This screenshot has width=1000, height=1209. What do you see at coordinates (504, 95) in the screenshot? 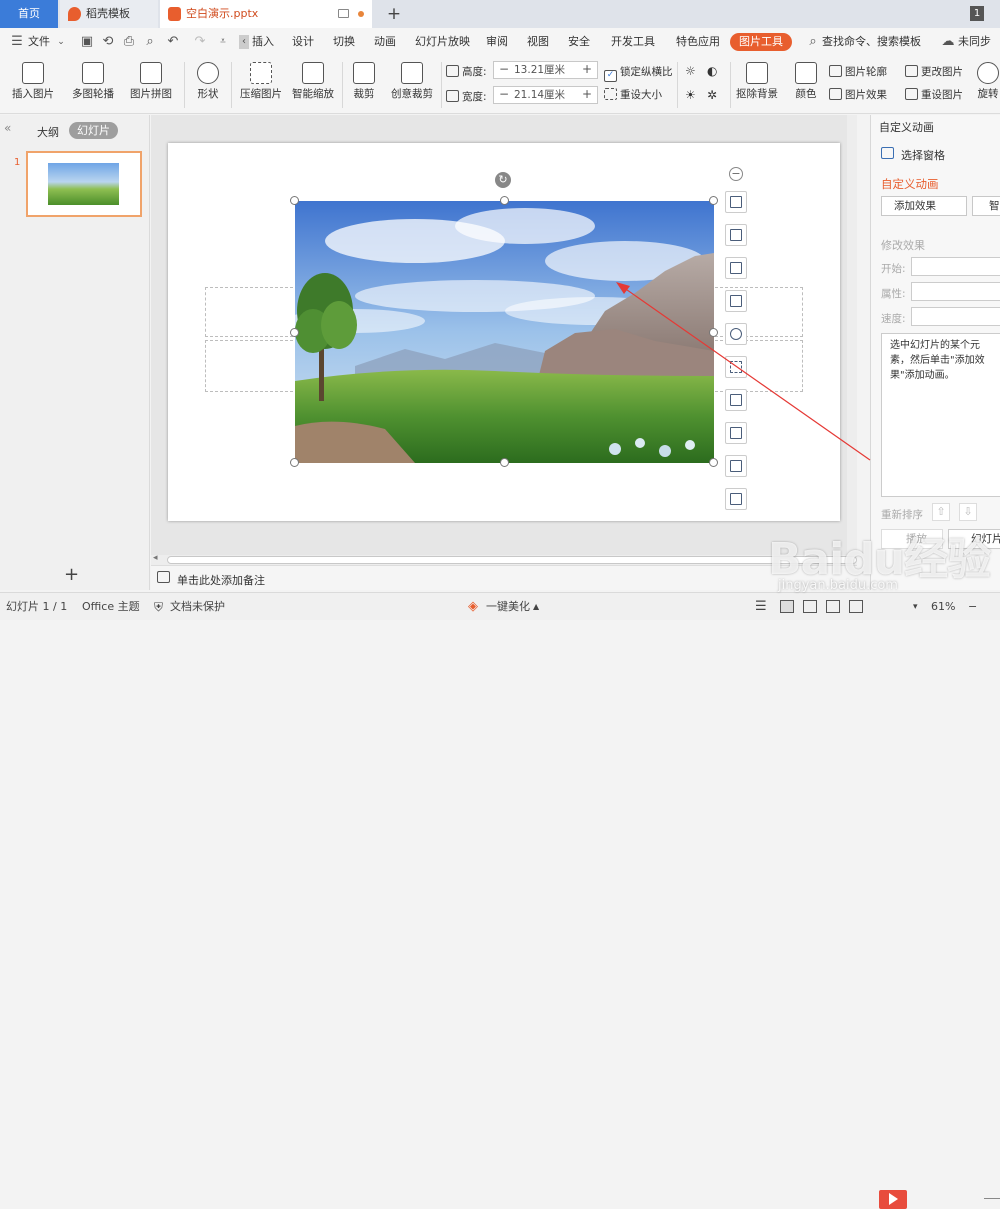
I see `width-decrement: −` at bounding box center [504, 95].